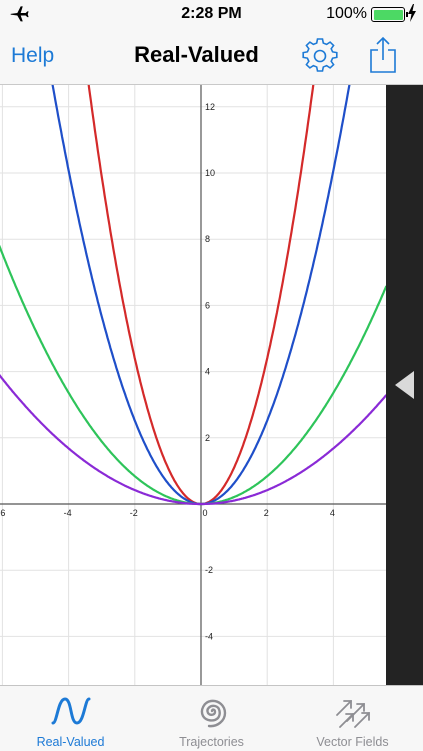 The width and height of the screenshot is (423, 751). I want to click on side-drawer-handle, so click(404, 385).